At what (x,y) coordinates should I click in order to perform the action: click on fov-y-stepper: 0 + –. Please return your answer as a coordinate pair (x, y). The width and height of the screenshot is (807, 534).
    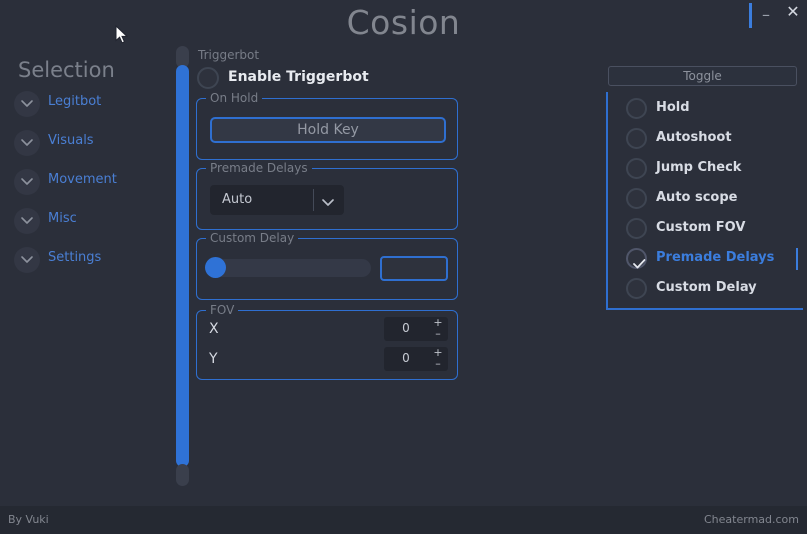
    Looking at the image, I should click on (416, 359).